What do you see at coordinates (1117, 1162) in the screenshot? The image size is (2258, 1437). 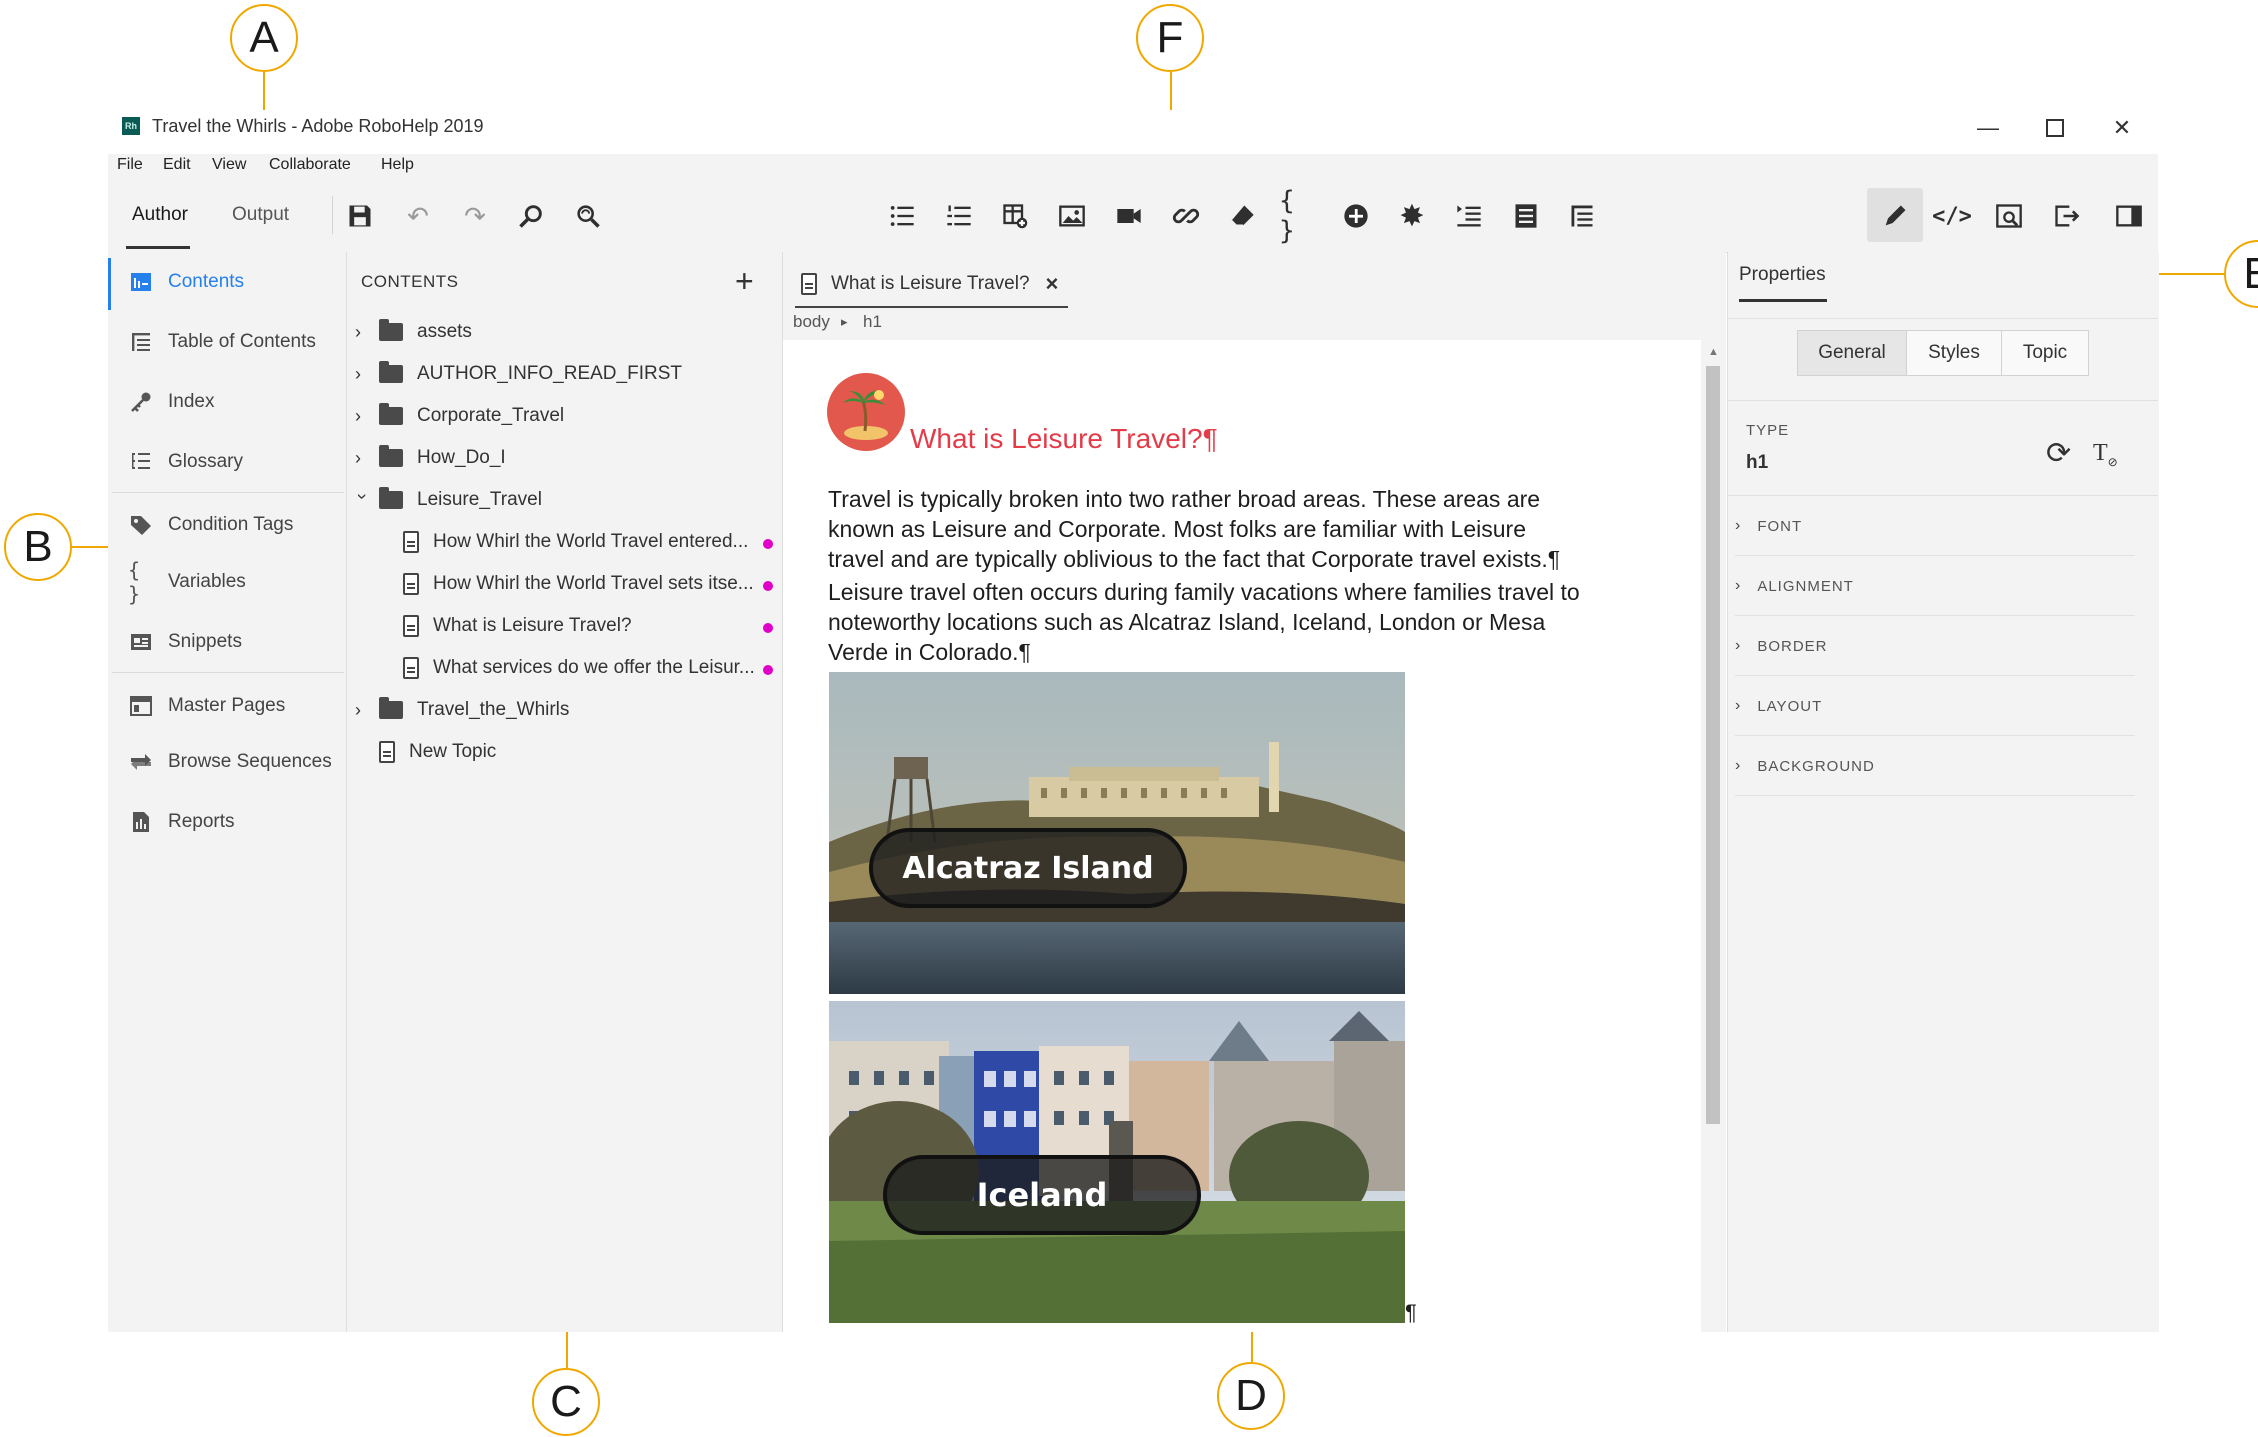 I see `iceland-image: Iceland` at bounding box center [1117, 1162].